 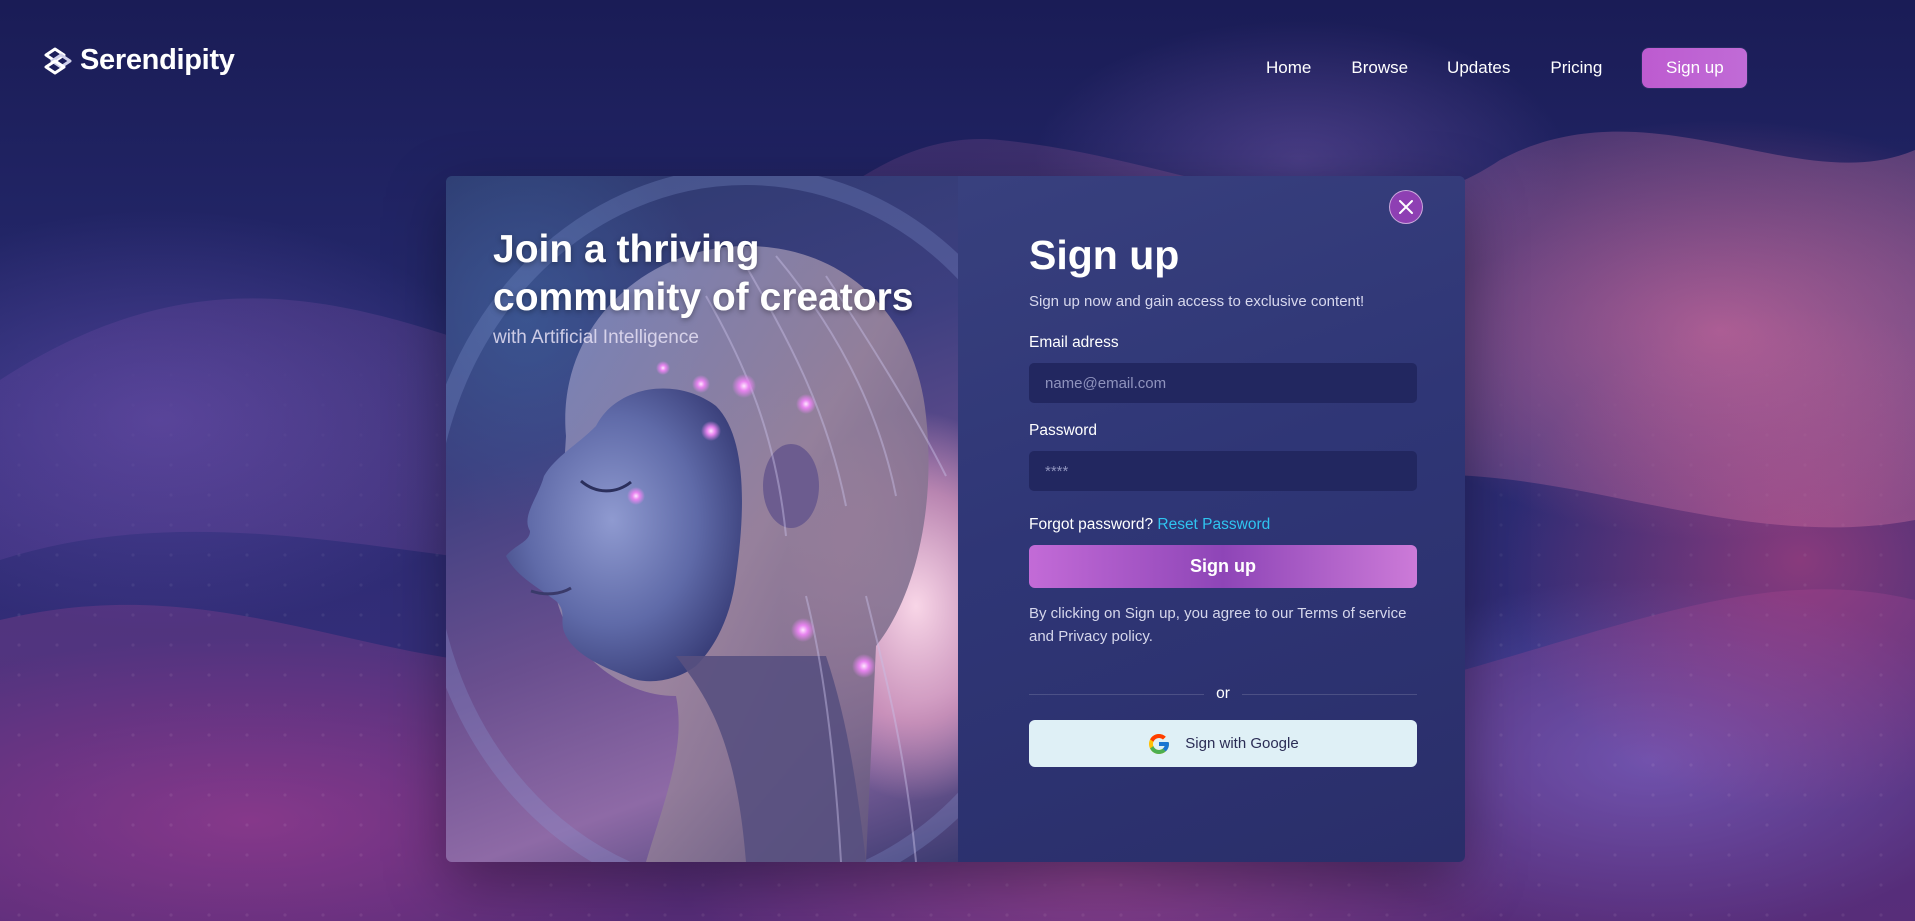 What do you see at coordinates (1576, 68) in the screenshot?
I see `nav-pricing: Pricing` at bounding box center [1576, 68].